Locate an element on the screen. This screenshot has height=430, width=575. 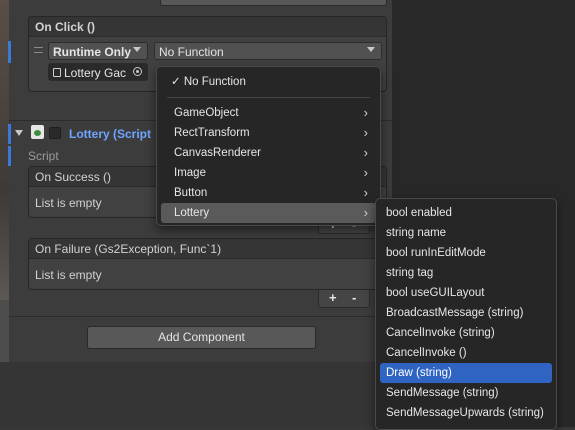
object-picker-icon is located at coordinates (137, 71).